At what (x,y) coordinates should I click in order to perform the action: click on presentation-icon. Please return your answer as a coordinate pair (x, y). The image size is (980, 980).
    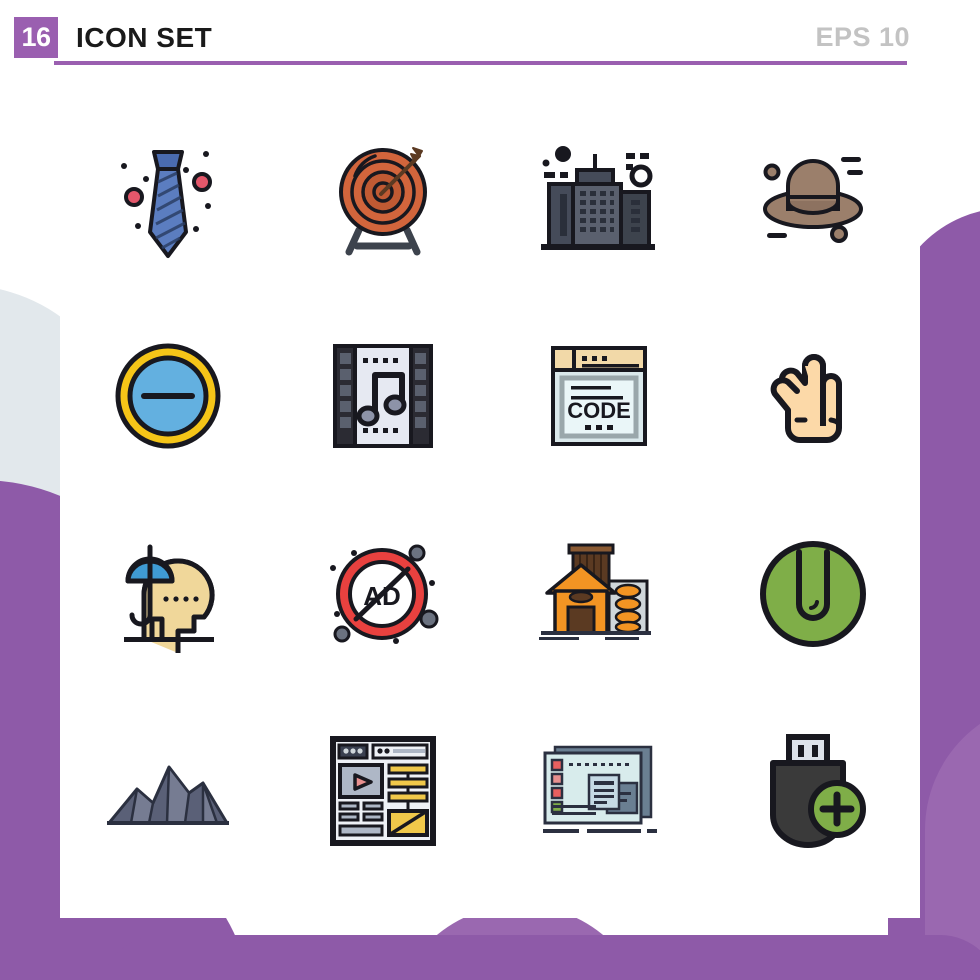
    Looking at the image, I should click on (599, 789).